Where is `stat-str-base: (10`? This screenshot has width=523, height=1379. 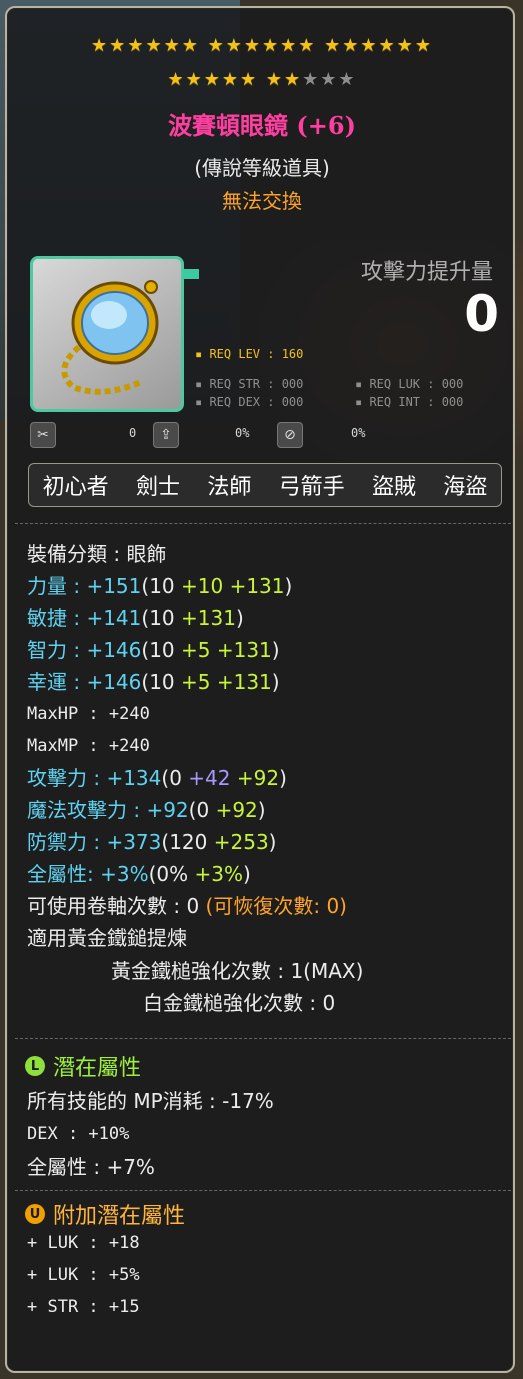 stat-str-base: (10 is located at coordinates (161, 586).